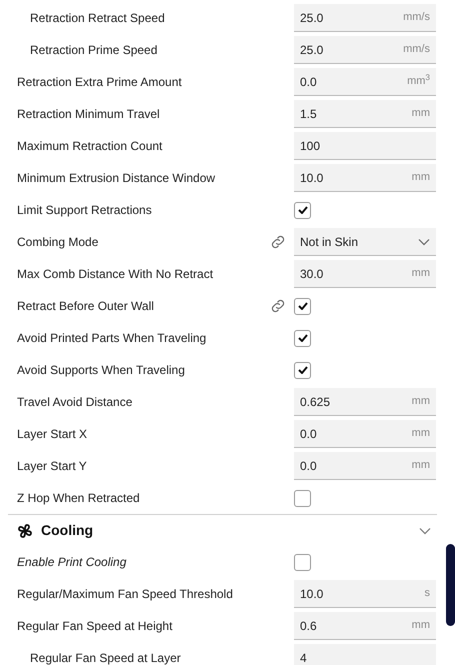 This screenshot has width=455, height=665. I want to click on setting-label: Regular Fan Speed at Layer, so click(105, 657).